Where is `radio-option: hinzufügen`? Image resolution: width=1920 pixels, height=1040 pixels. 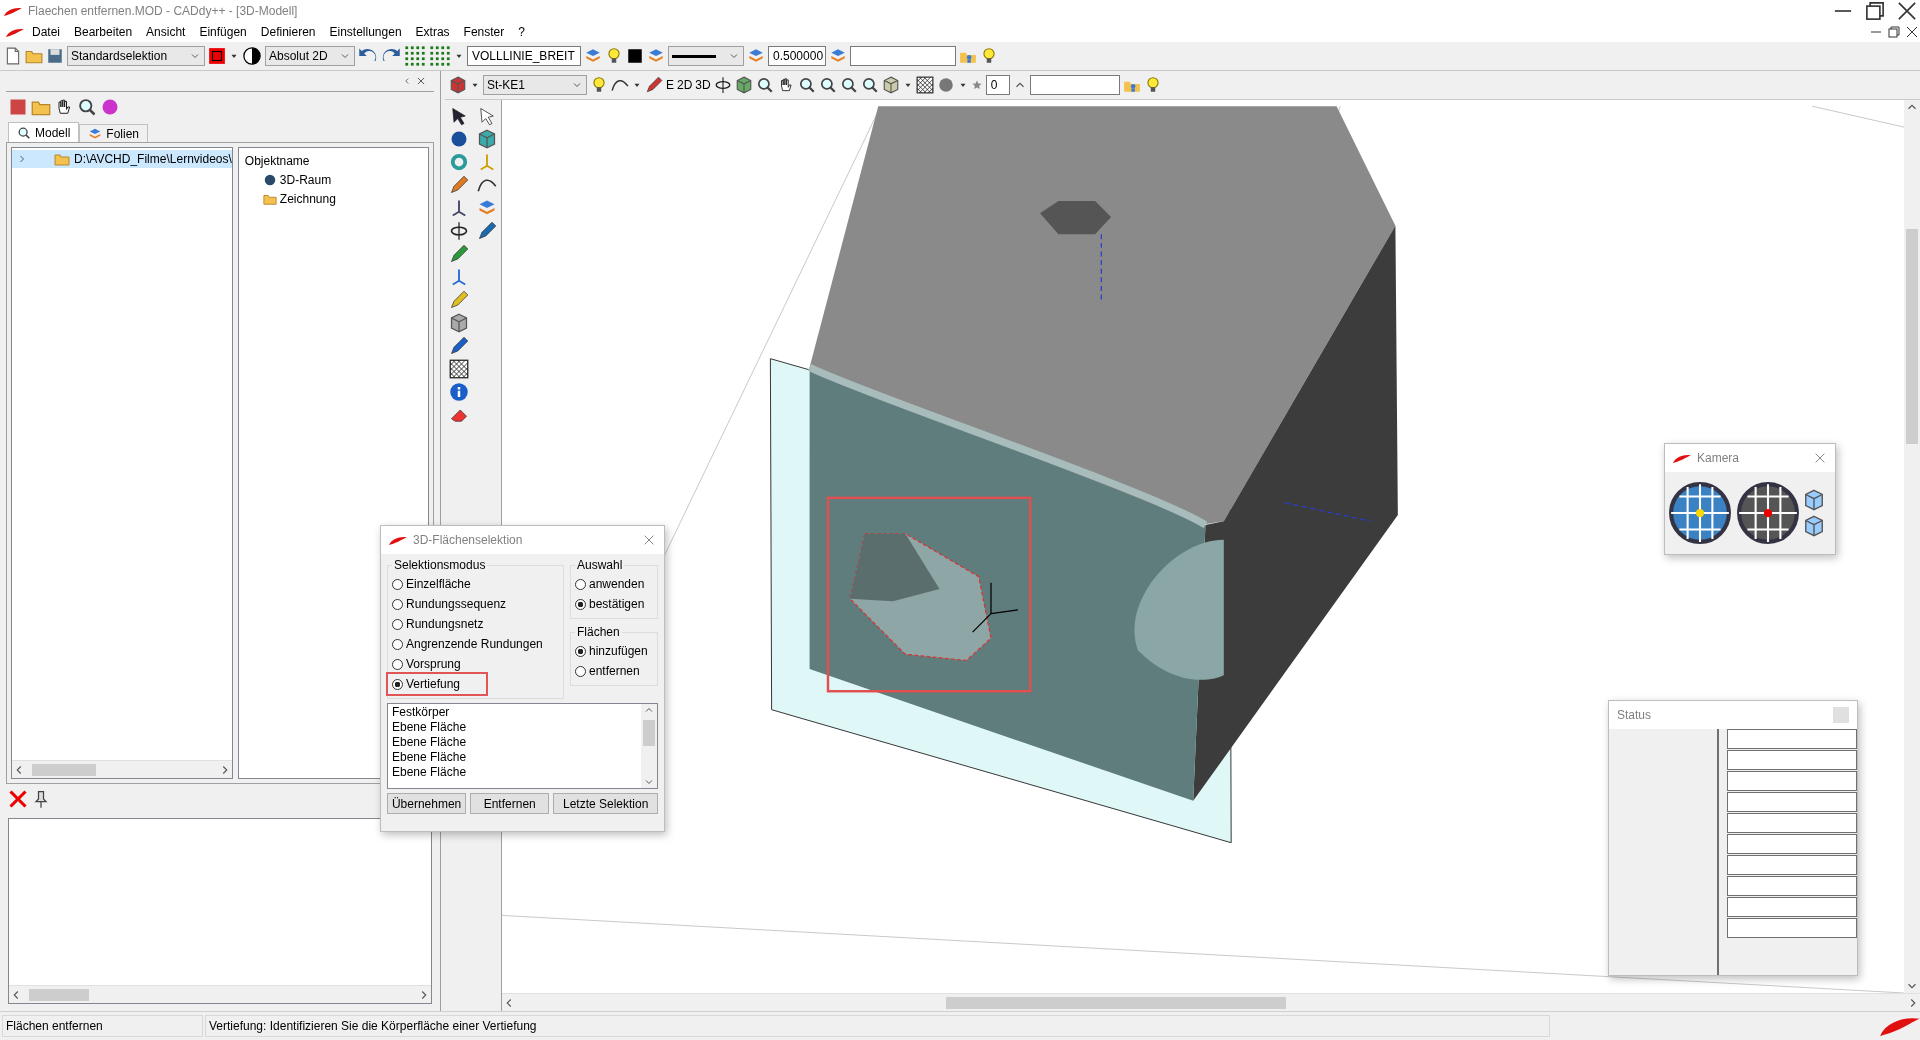 radio-option: hinzufügen is located at coordinates (611, 651).